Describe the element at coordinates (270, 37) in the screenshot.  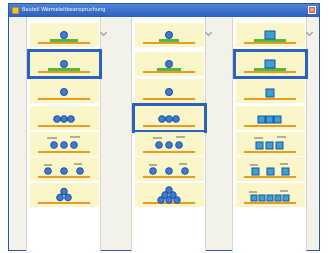
I see `square-duct-green-plate-icon` at that location.